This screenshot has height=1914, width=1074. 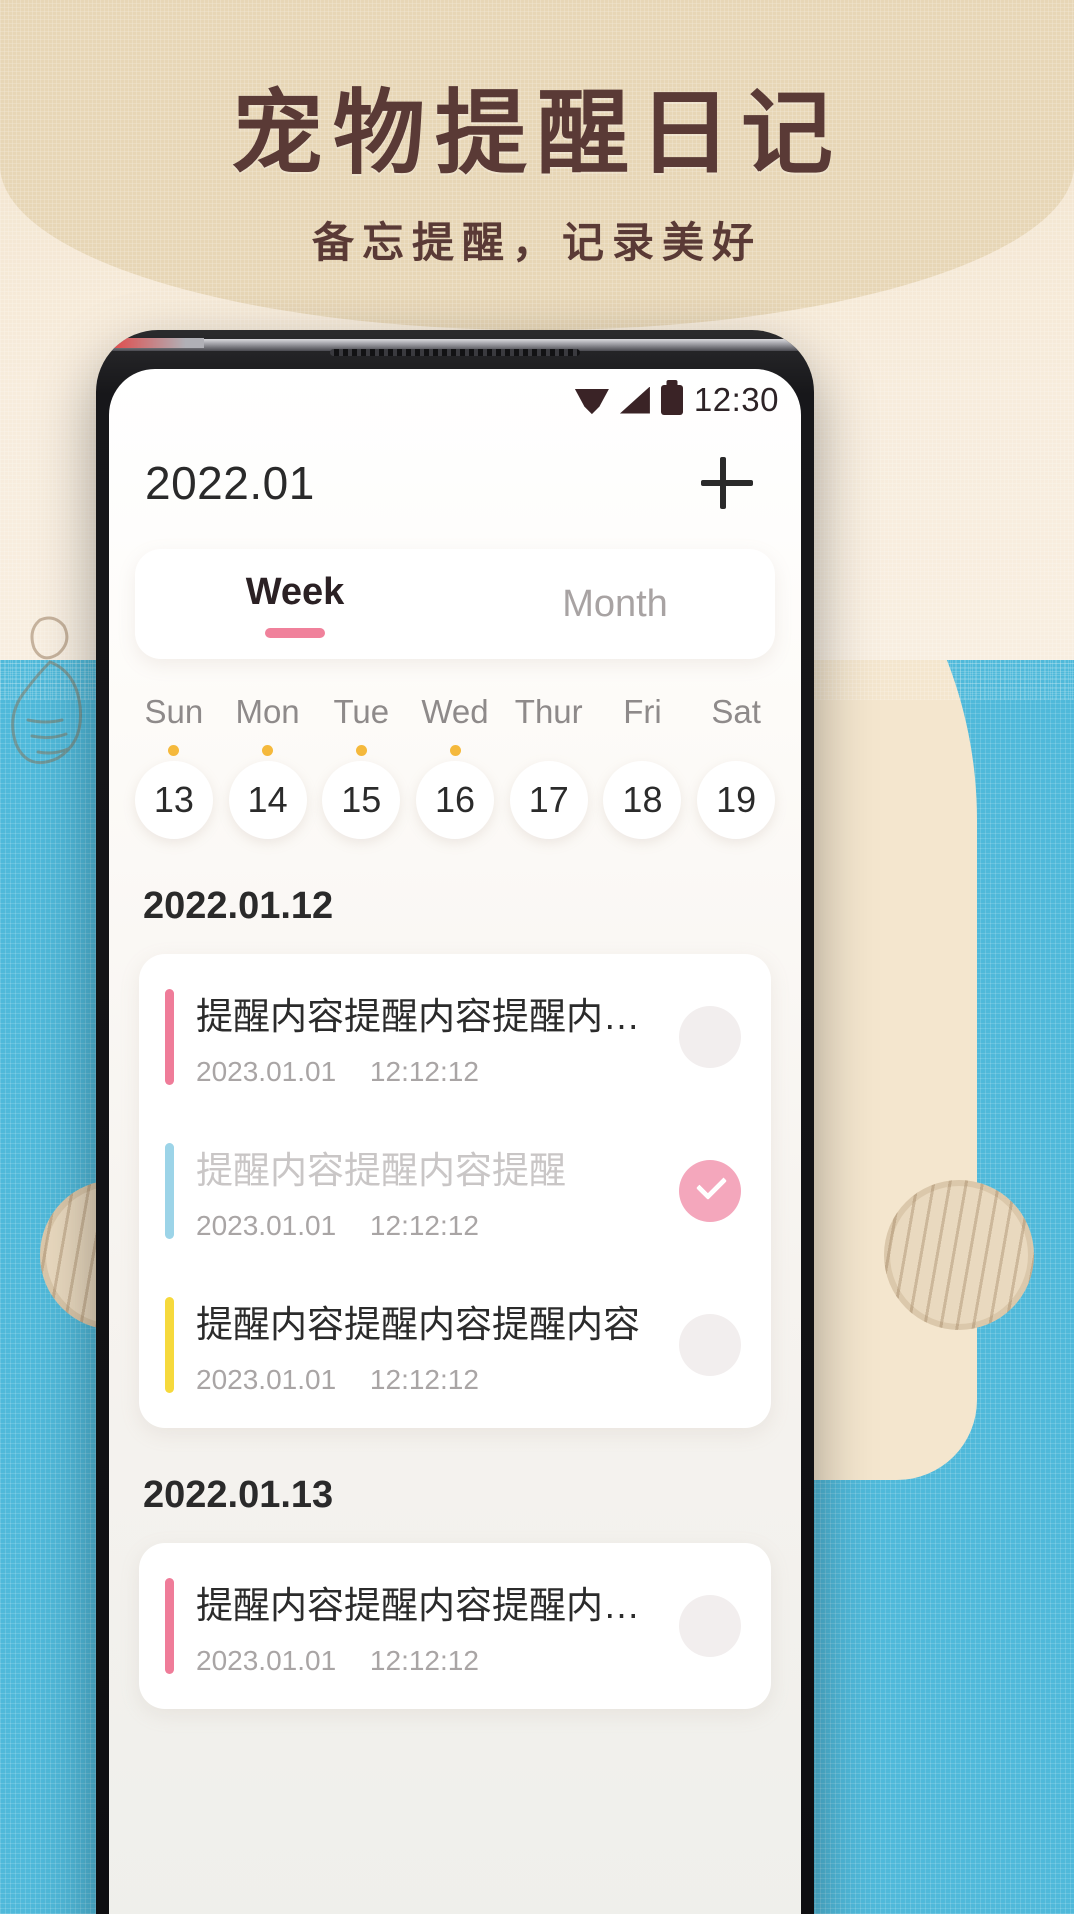 I want to click on weekday-header-row: Sun Mon Tue Wed Thur Fri Sat, so click(x=455, y=712).